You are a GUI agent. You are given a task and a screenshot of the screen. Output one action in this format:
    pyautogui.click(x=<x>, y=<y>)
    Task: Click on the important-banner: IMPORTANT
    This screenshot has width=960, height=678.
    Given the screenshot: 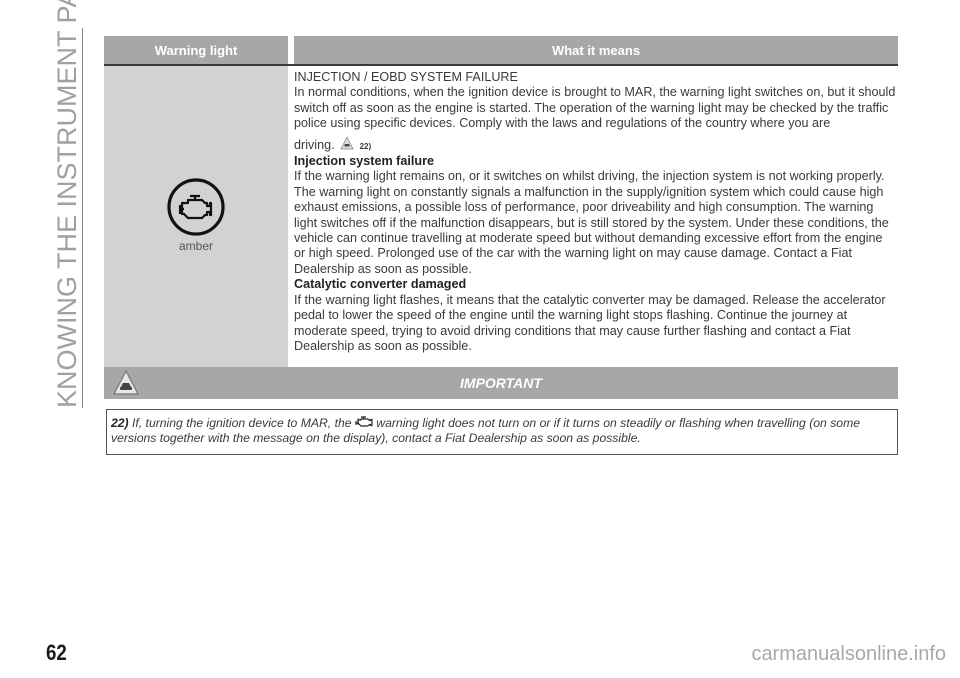 What is the action you would take?
    pyautogui.click(x=501, y=383)
    